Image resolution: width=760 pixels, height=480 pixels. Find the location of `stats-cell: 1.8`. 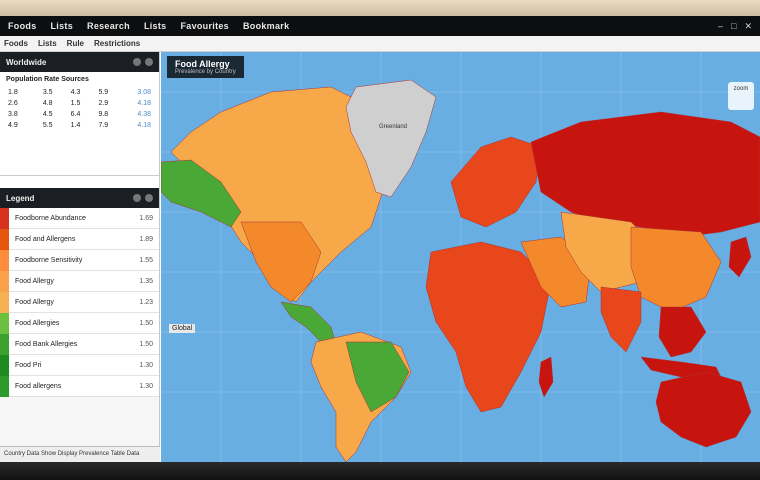

stats-cell: 1.8 is located at coordinates (13, 92).